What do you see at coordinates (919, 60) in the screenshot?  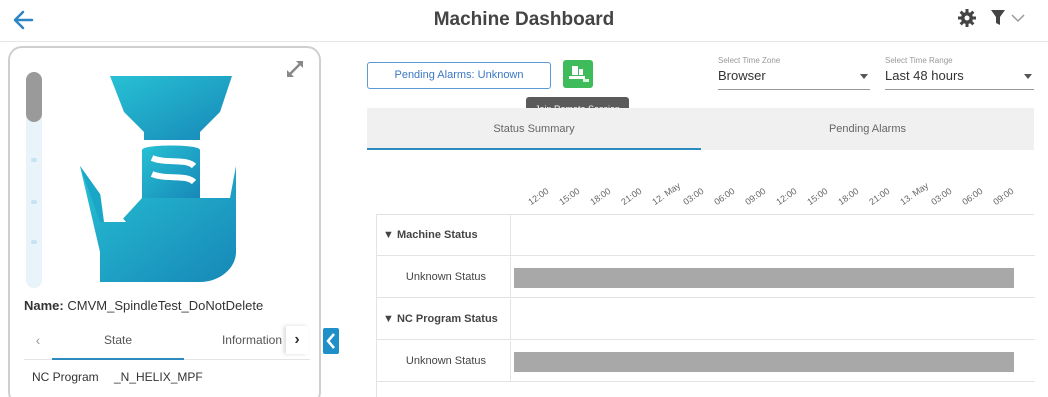 I see `time-range-label: Select Time Range` at bounding box center [919, 60].